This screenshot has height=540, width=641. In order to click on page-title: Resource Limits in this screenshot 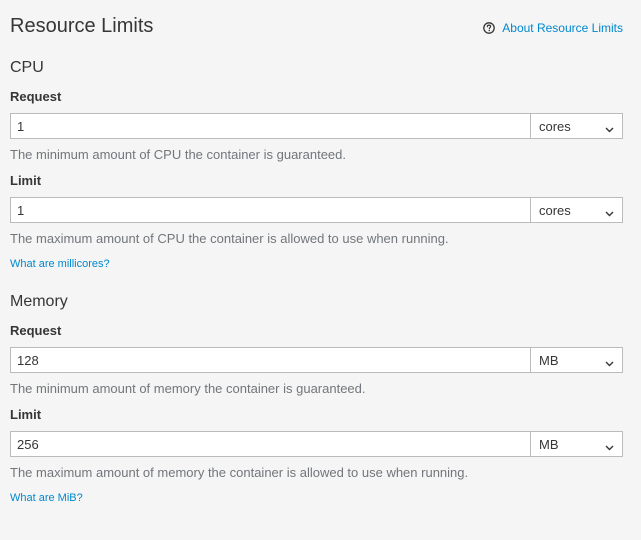, I will do `click(82, 26)`.